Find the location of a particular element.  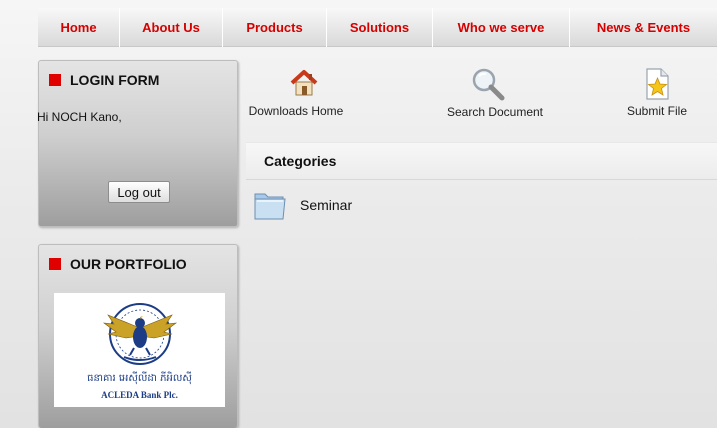

login-greeting: Hi NOCH Kano, is located at coordinates (79, 117).